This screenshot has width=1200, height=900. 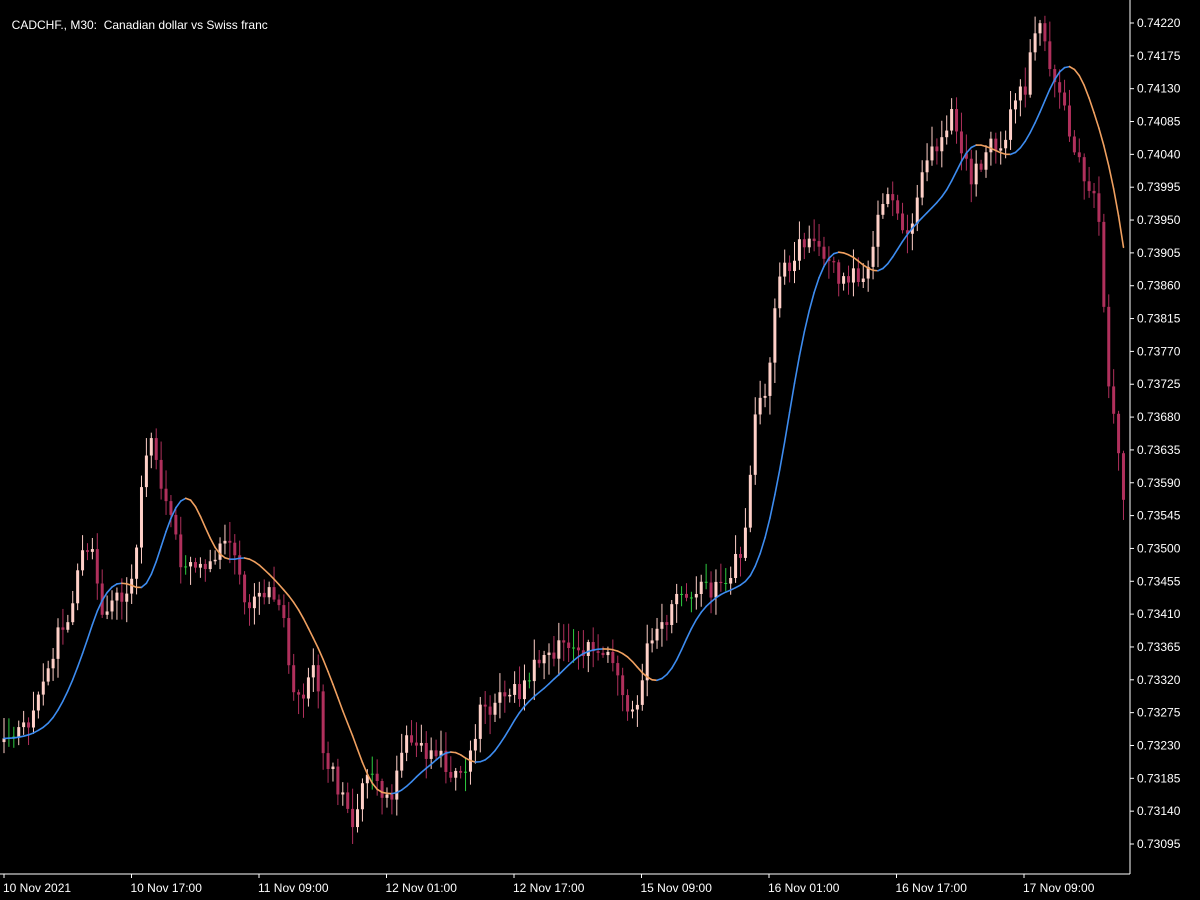 I want to click on y-tick-label: 0.74220, so click(x=1159, y=23).